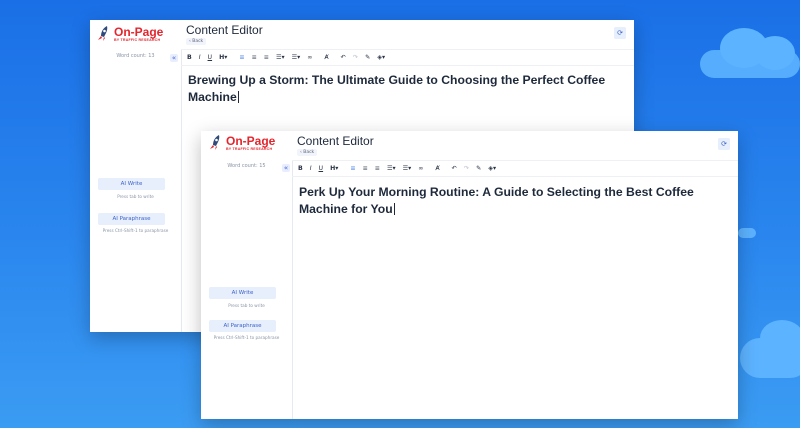 This screenshot has width=800, height=428. What do you see at coordinates (246, 166) in the screenshot?
I see `word-count: Word count: 15` at bounding box center [246, 166].